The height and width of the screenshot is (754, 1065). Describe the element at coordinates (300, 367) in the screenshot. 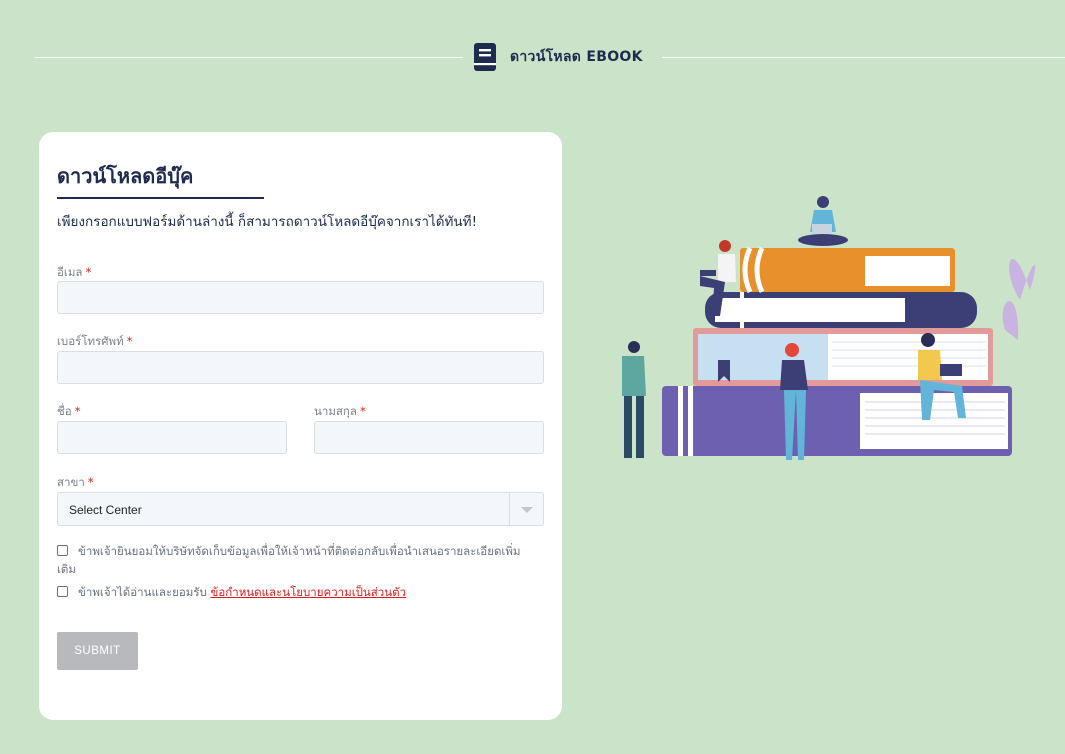

I see `phone-field` at that location.